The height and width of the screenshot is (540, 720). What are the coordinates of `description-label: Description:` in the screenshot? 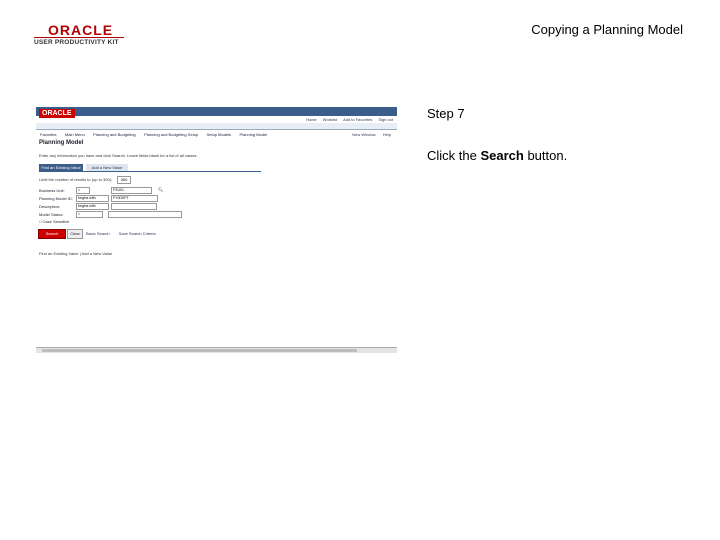 It's located at (50, 206).